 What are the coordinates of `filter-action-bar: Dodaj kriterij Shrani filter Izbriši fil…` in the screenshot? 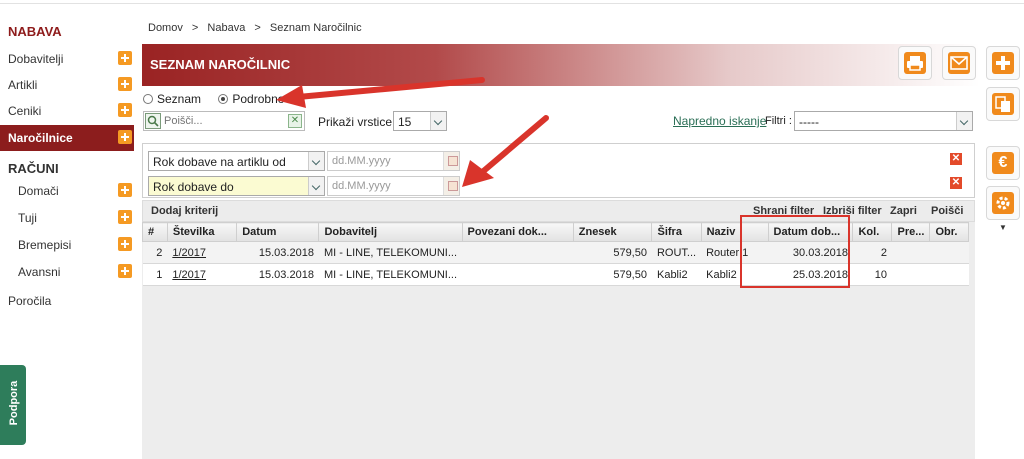 It's located at (558, 211).